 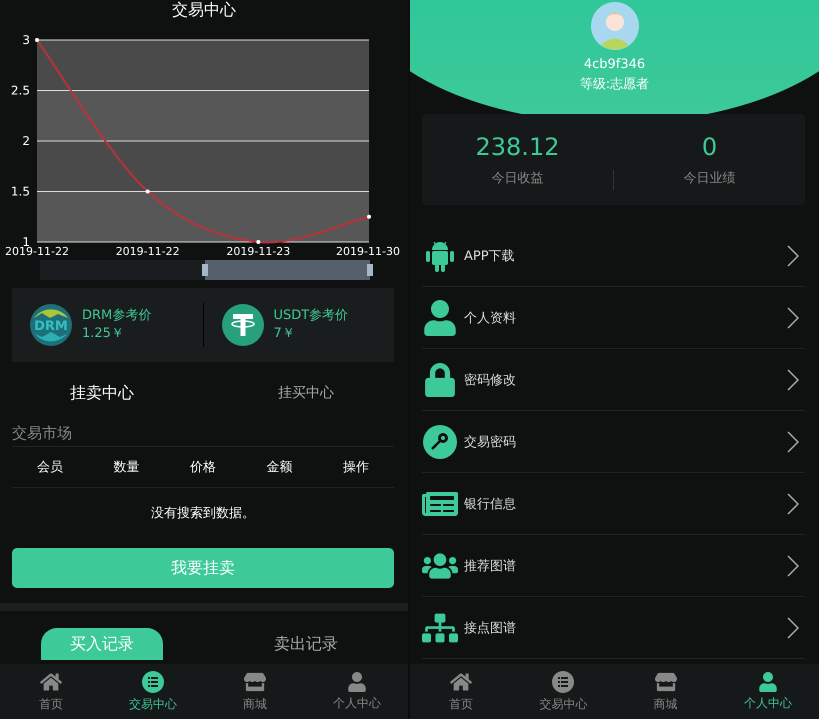 What do you see at coordinates (306, 393) in the screenshot?
I see `tab: 挂买中心` at bounding box center [306, 393].